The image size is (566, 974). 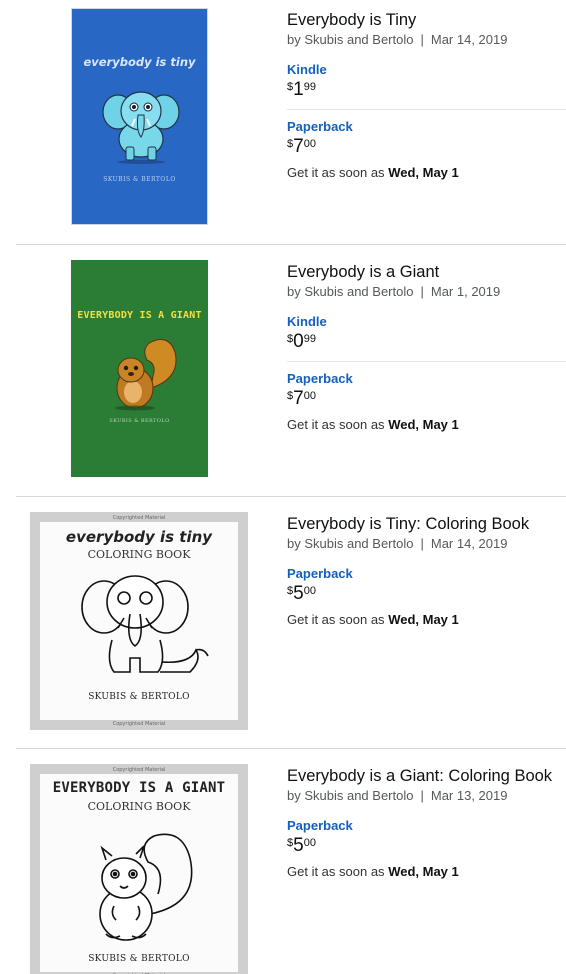 I want to click on price: $1 99, so click(x=426, y=89).